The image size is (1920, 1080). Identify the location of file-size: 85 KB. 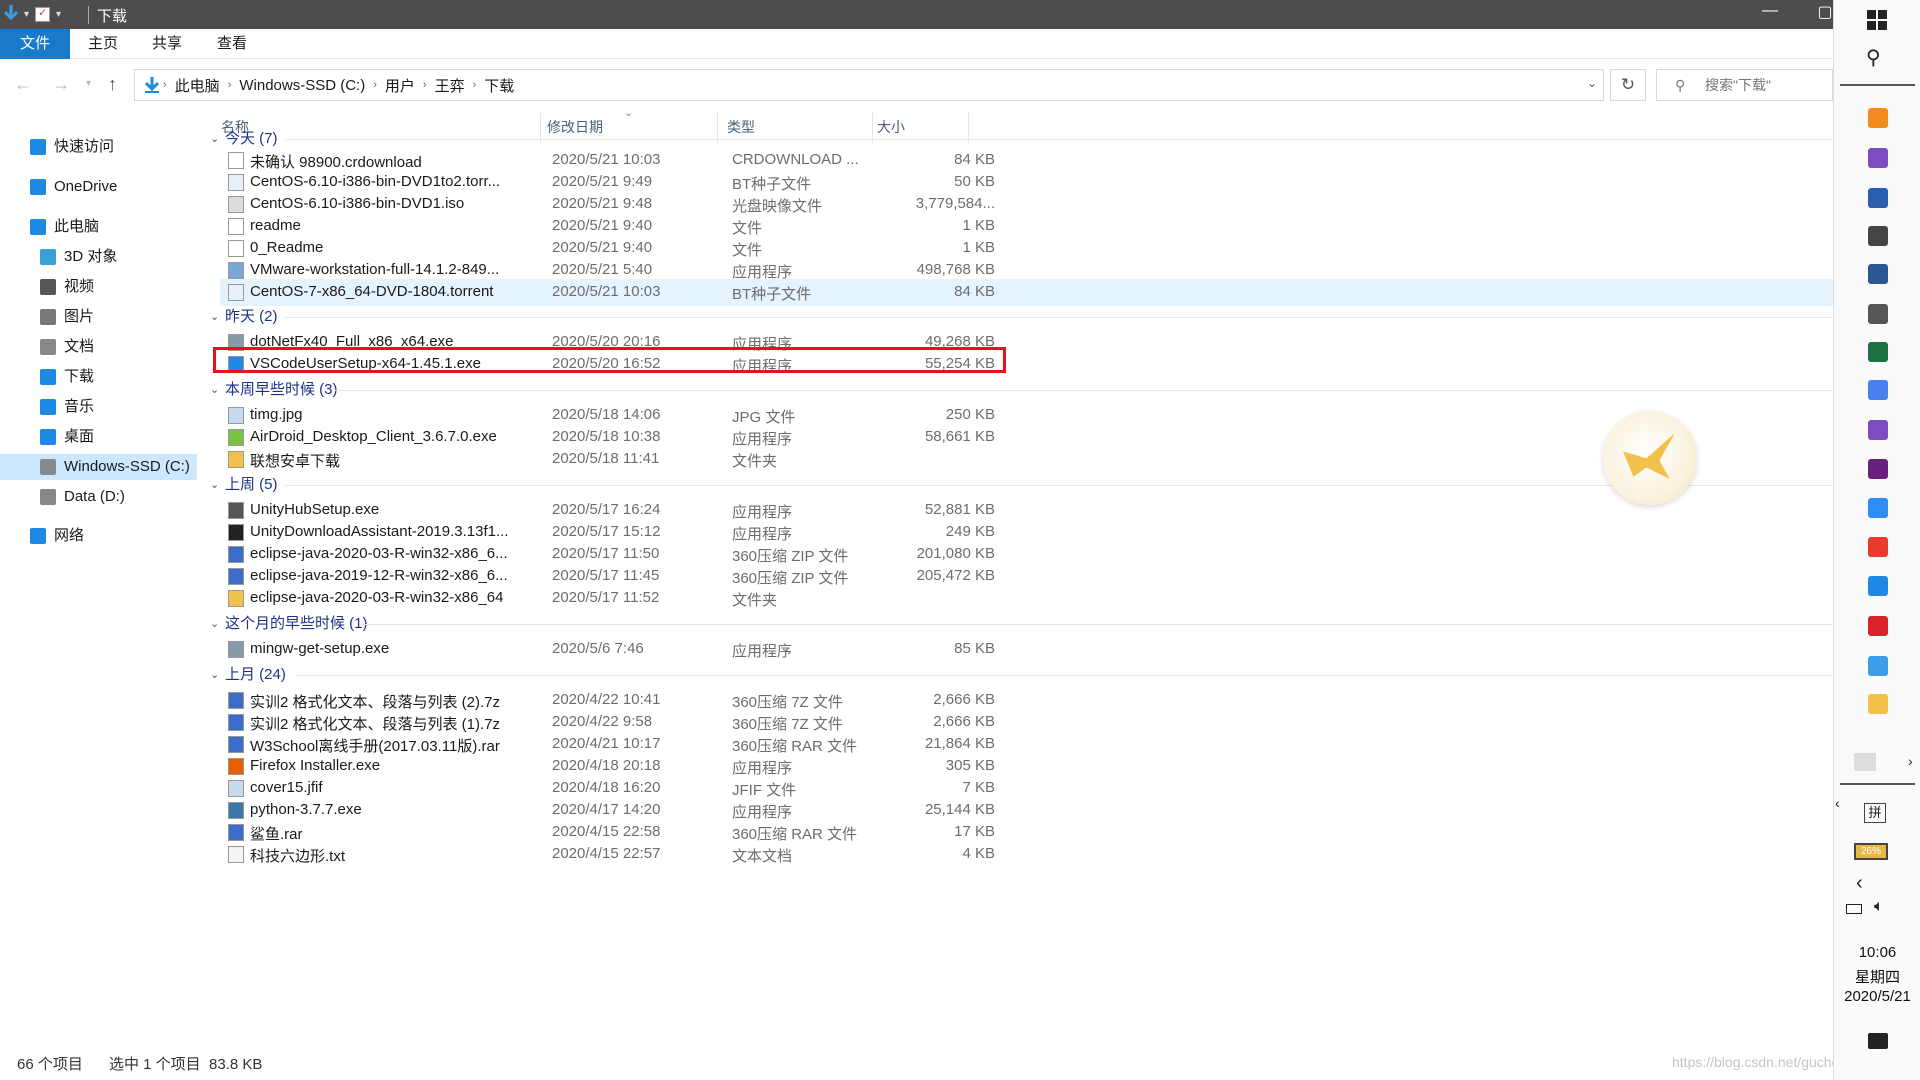
(974, 648).